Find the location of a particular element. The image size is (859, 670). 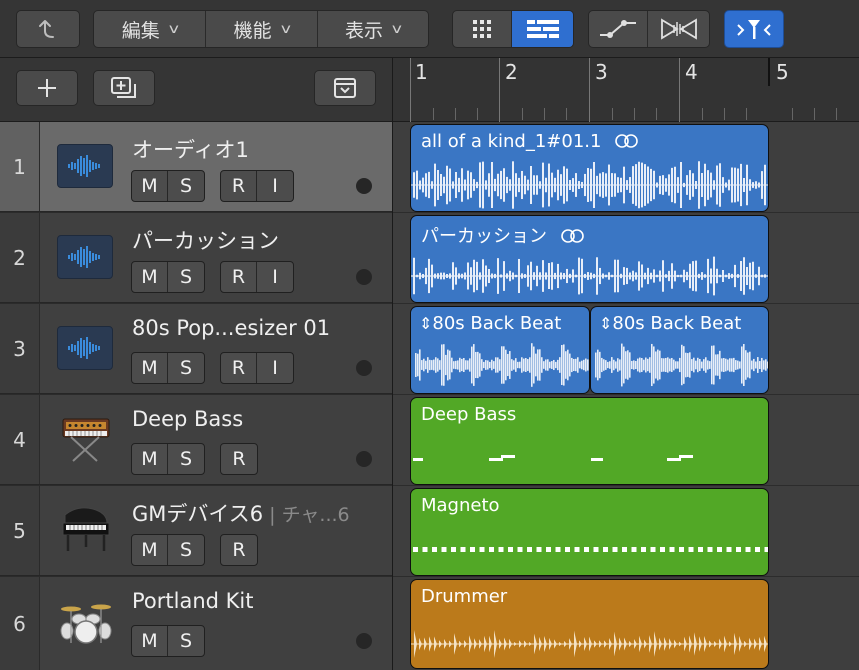

grid-view-button is located at coordinates (483, 29).